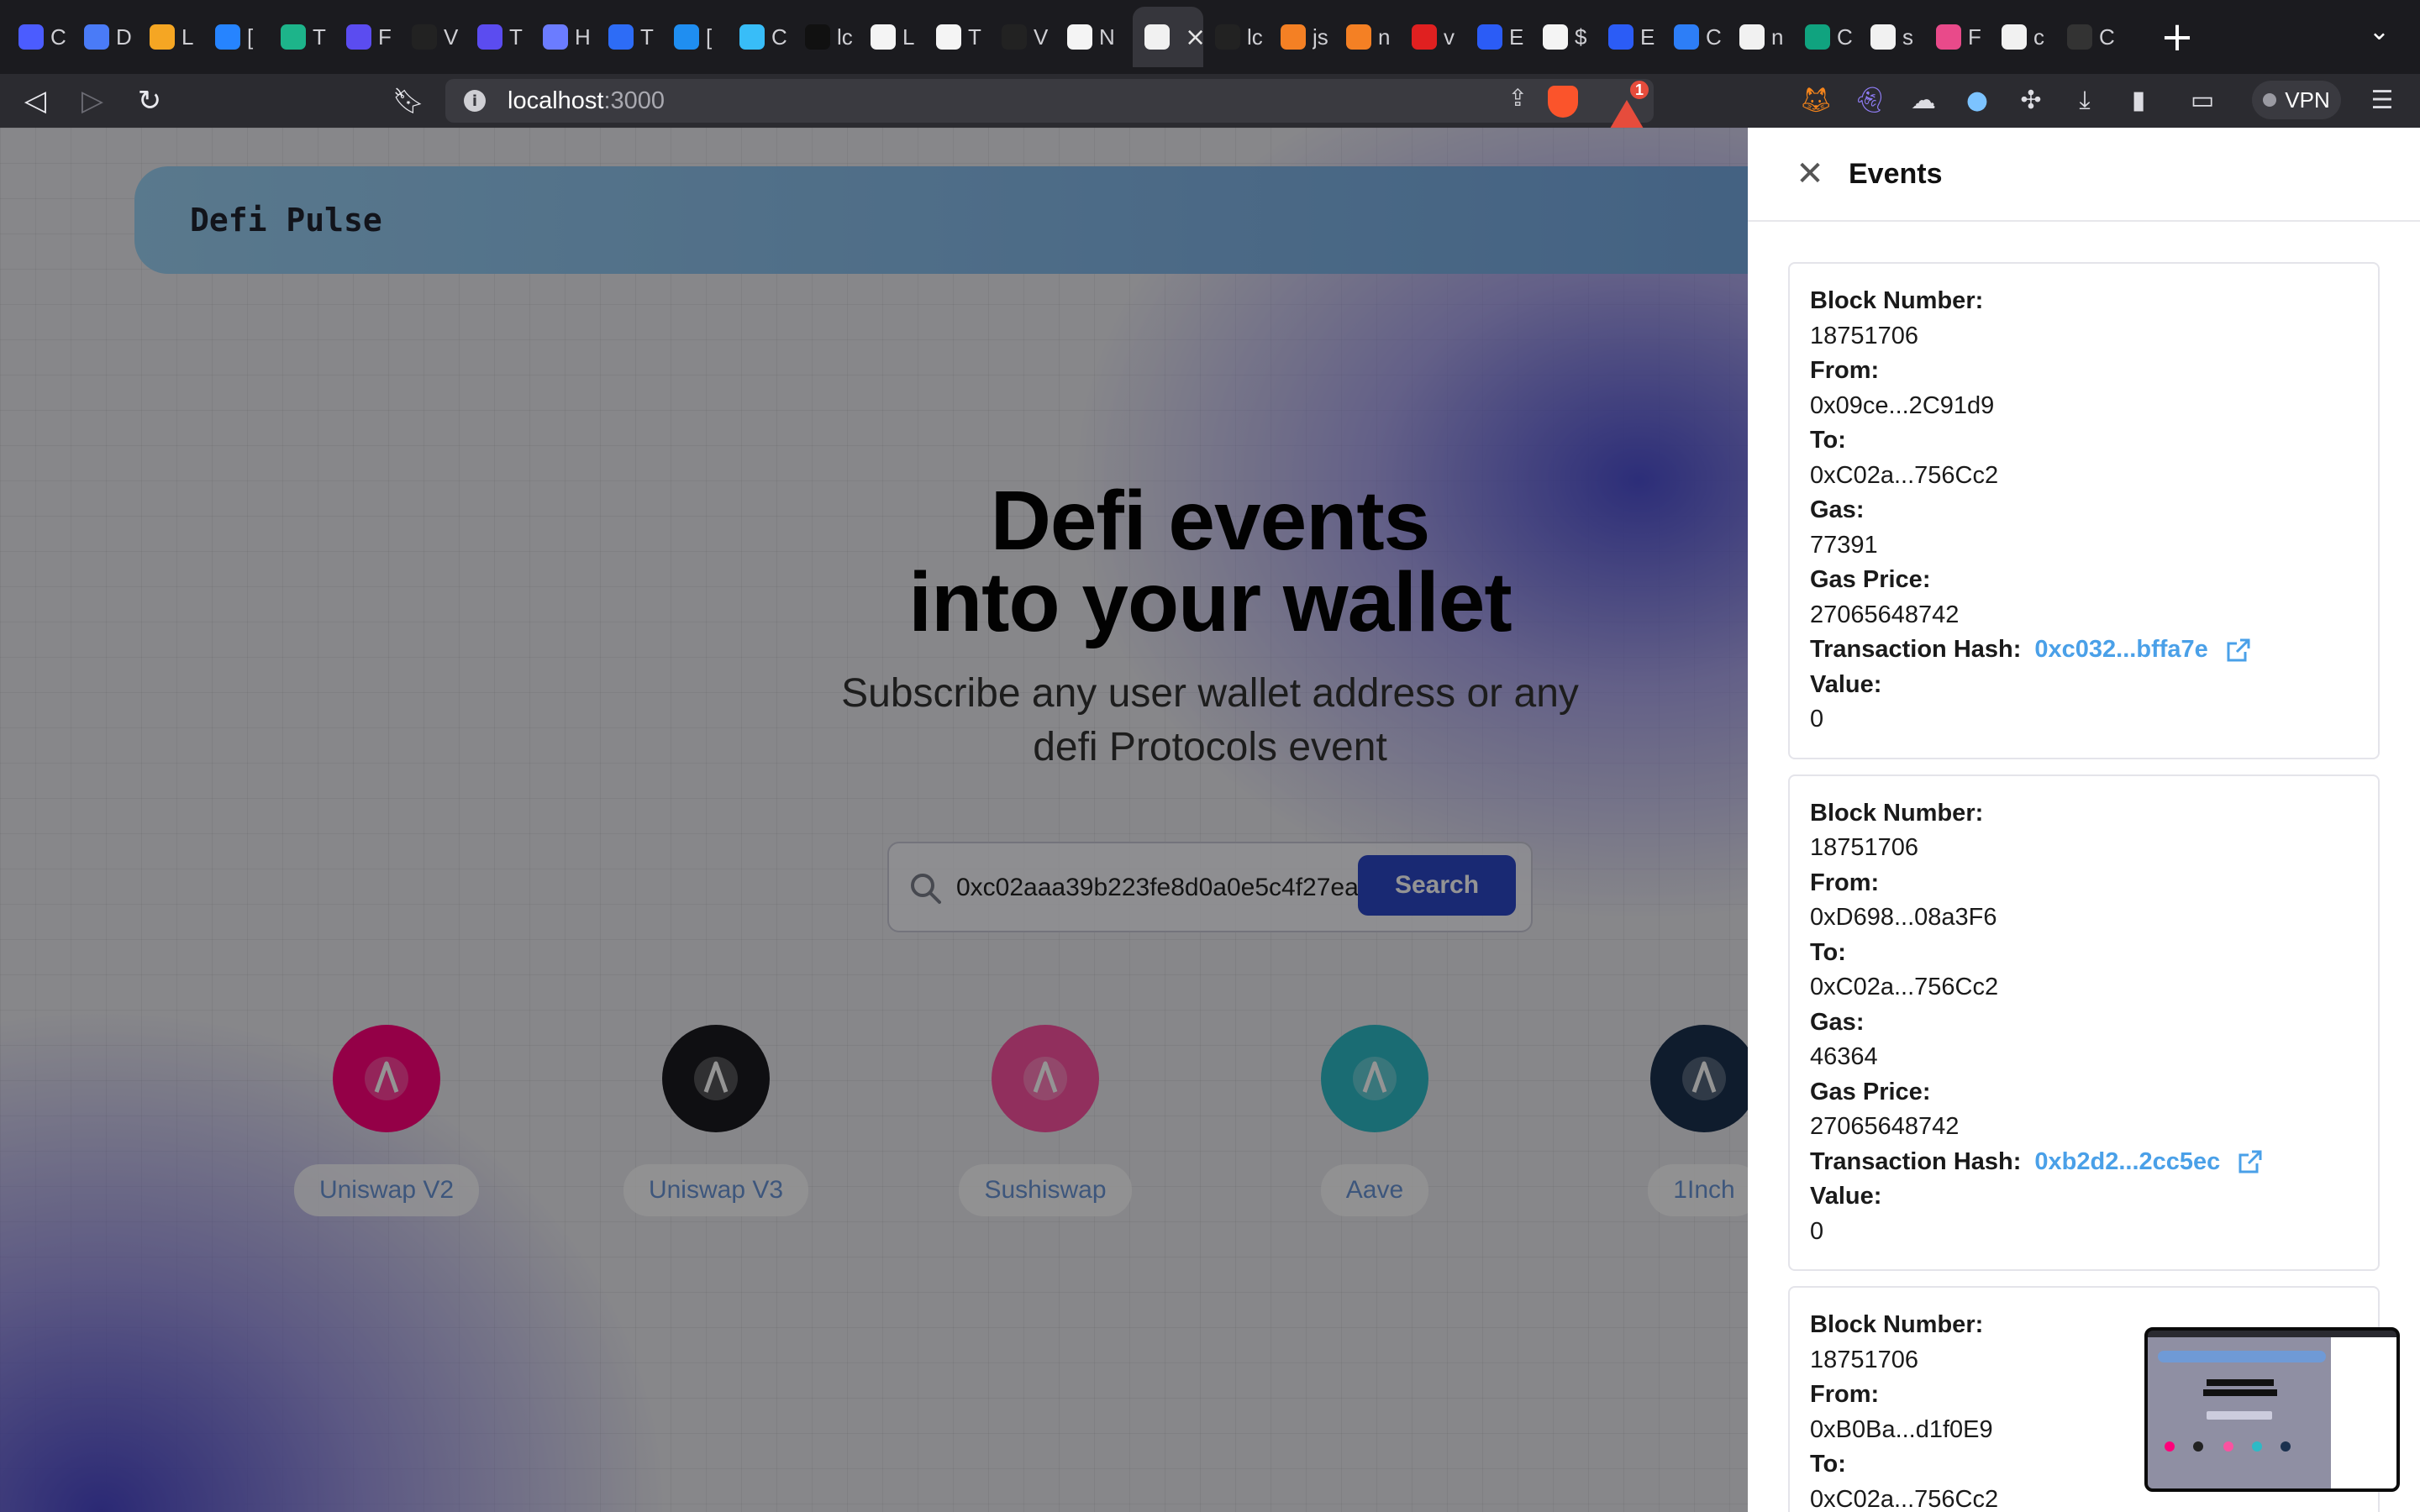 This screenshot has height=1512, width=2420. I want to click on close-icon: ✕, so click(1810, 174).